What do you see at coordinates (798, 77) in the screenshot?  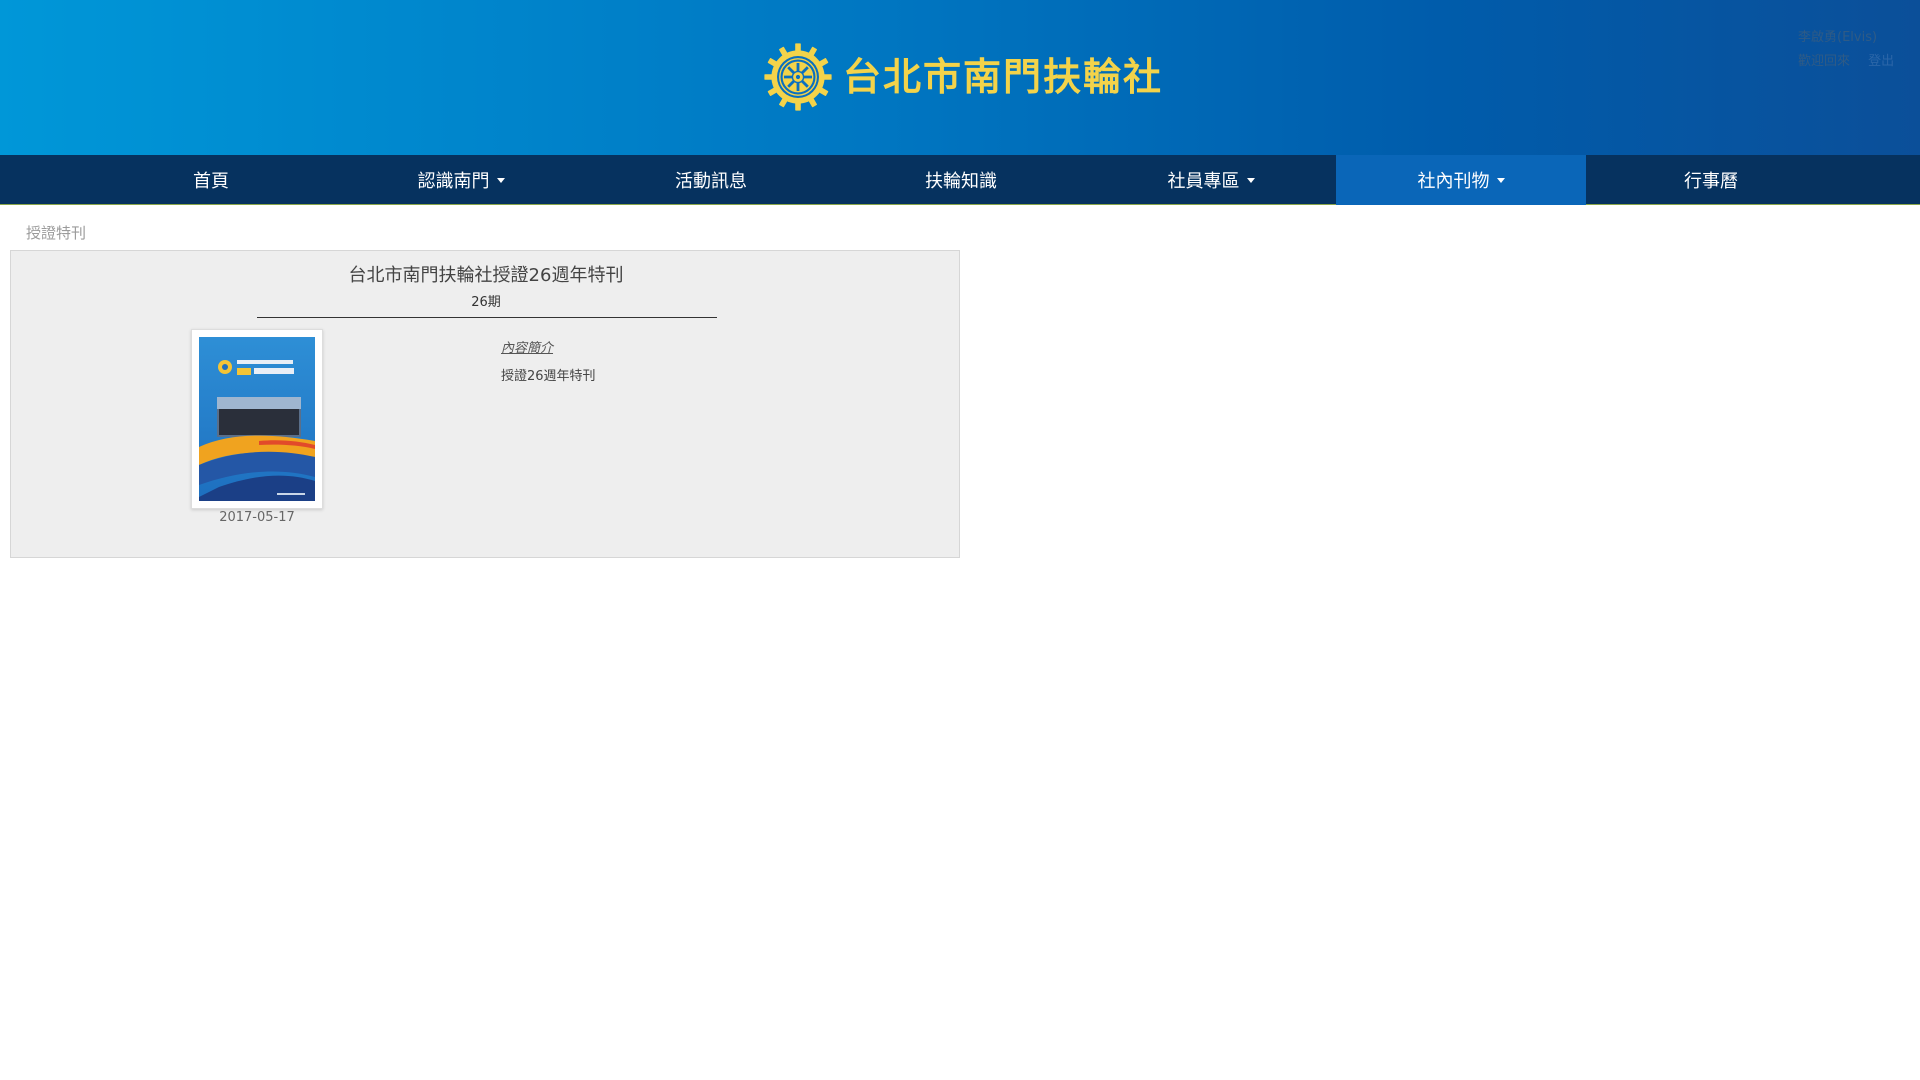 I see `rotary-wheel-icon` at bounding box center [798, 77].